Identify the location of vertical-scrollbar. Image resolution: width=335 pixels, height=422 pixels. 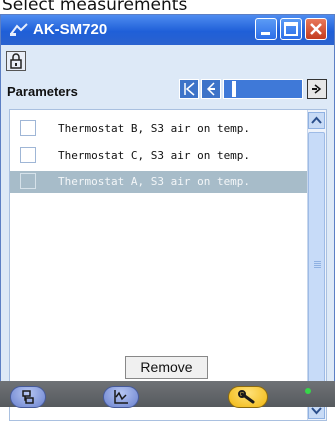
(316, 265).